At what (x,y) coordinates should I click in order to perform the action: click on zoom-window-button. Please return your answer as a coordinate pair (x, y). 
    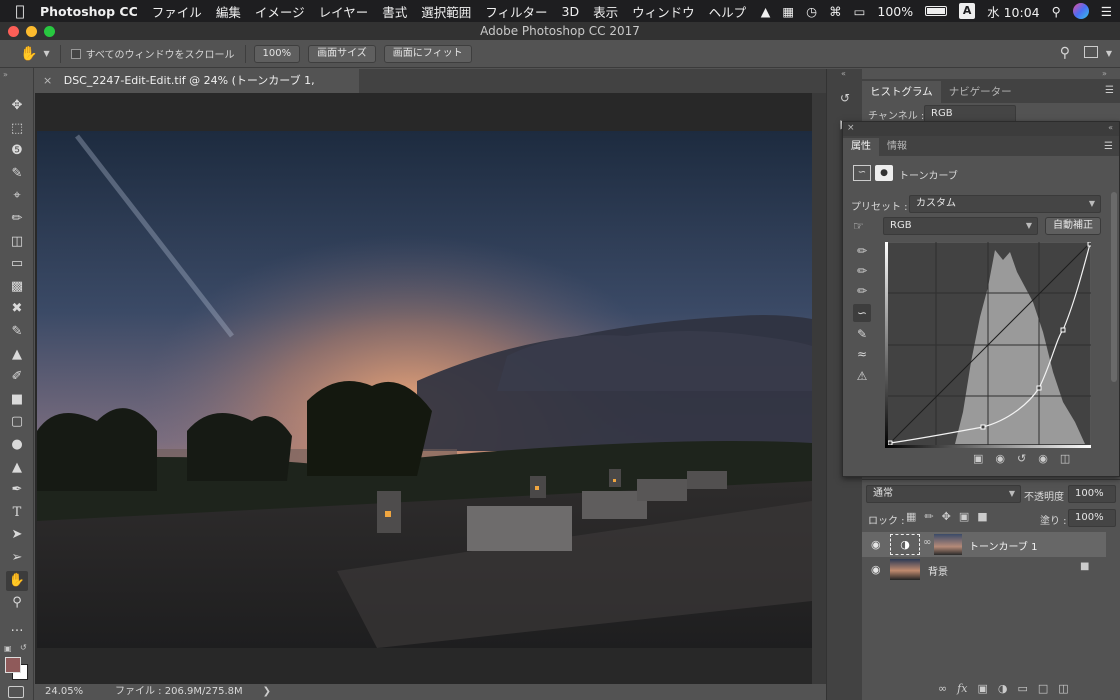
    Looking at the image, I should click on (49, 31).